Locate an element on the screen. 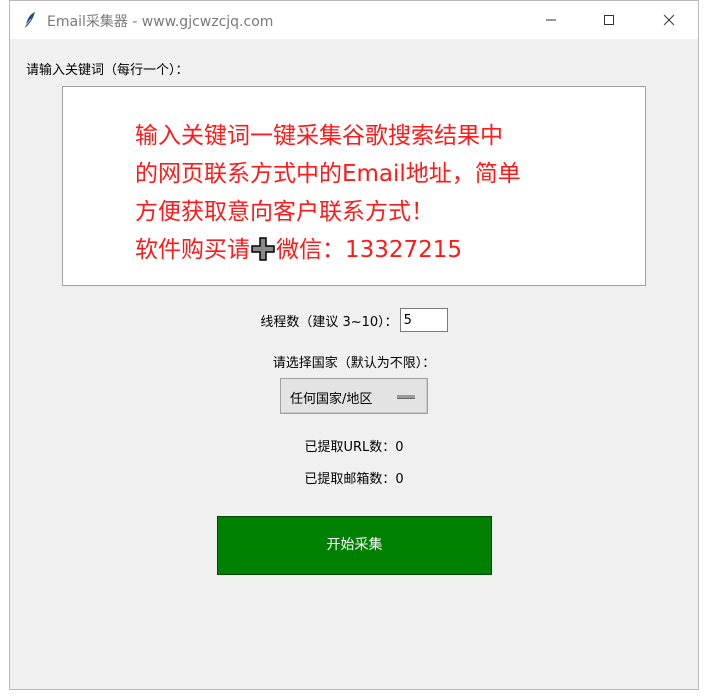 The width and height of the screenshot is (706, 697). option-menu-indicator-icon is located at coordinates (406, 397).